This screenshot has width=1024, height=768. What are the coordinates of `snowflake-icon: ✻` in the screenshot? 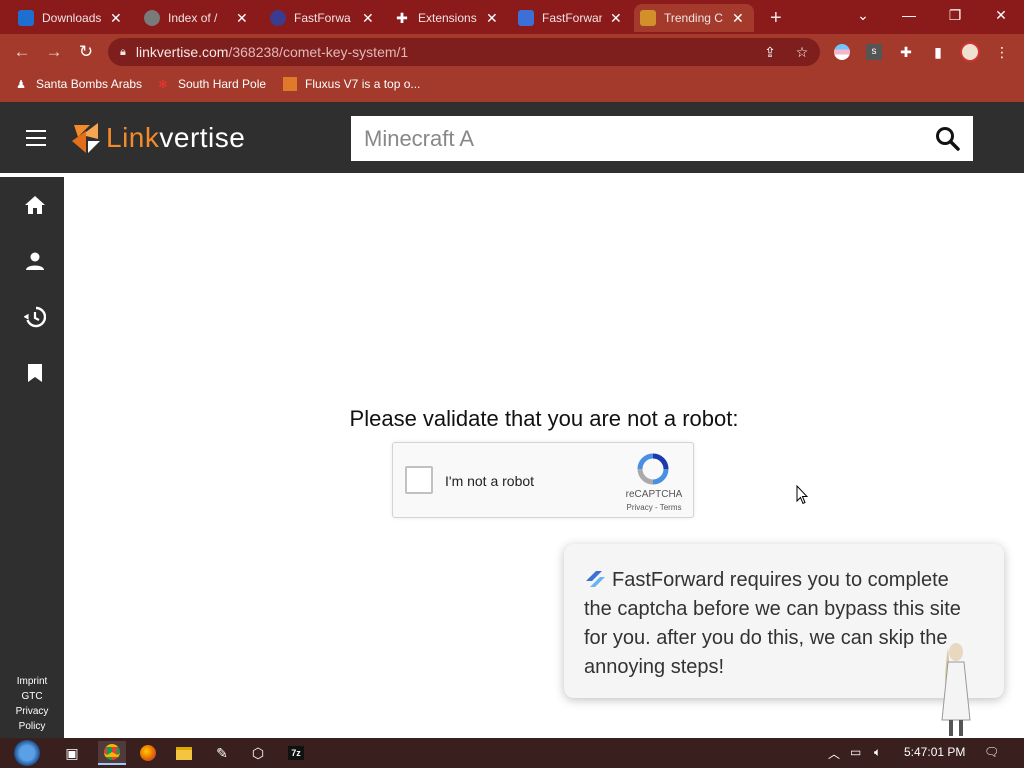 It's located at (163, 84).